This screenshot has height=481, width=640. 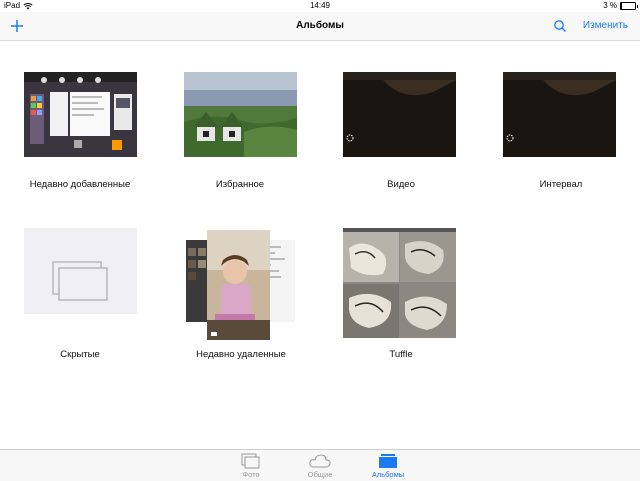 I want to click on tab-photos: Фото, so click(x=251, y=465).